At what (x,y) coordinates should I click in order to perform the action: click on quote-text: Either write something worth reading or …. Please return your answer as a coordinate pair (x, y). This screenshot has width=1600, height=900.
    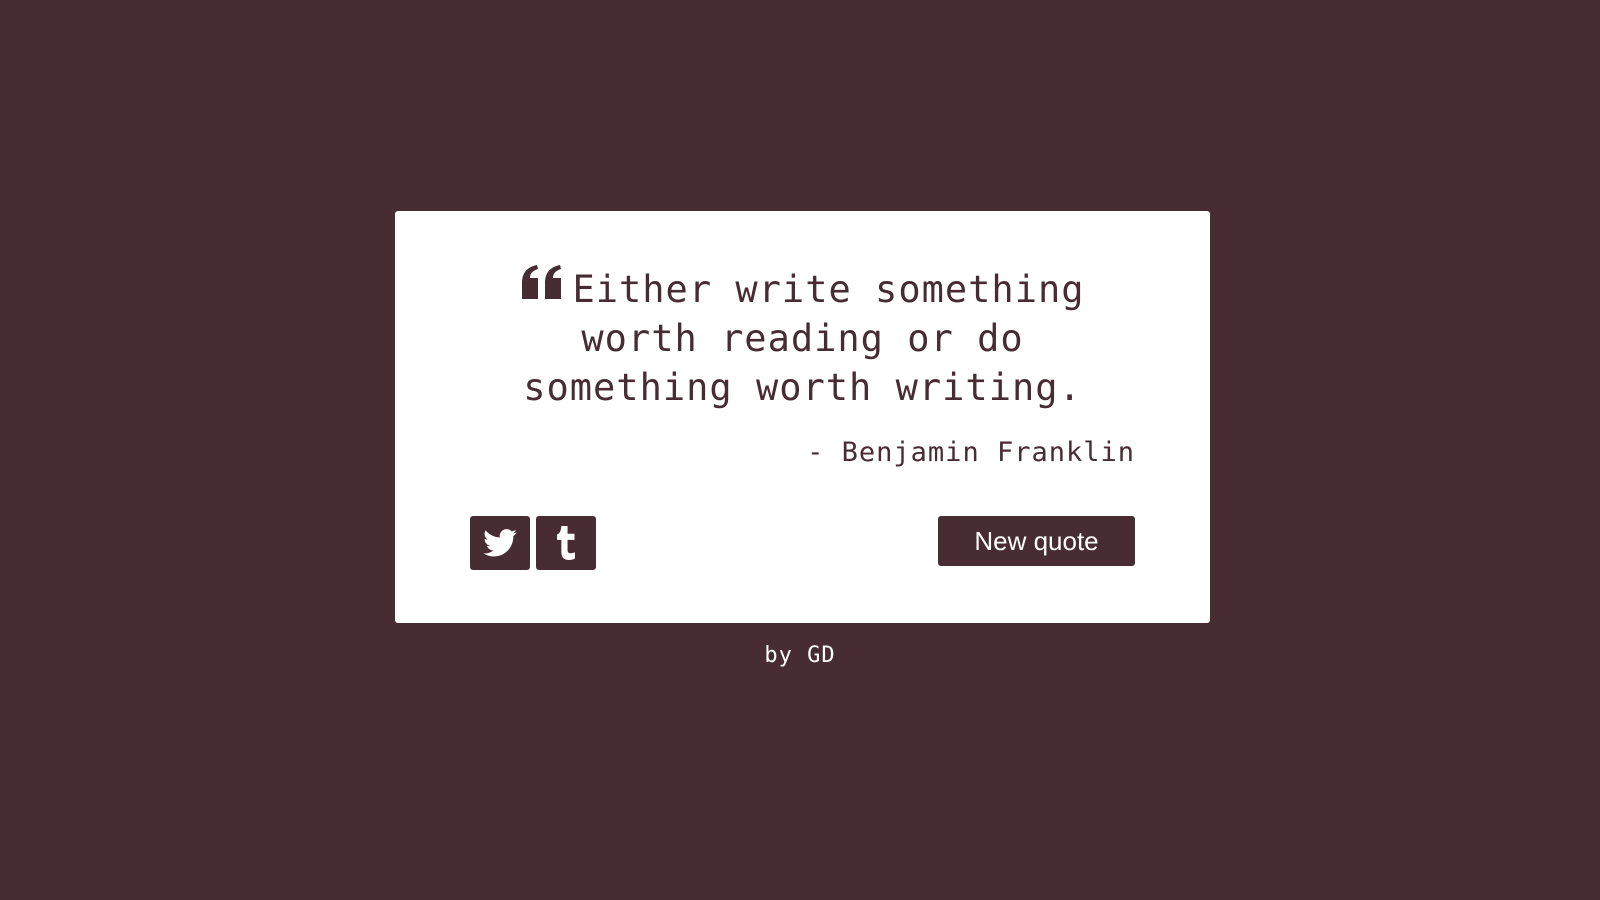
    Looking at the image, I should click on (804, 338).